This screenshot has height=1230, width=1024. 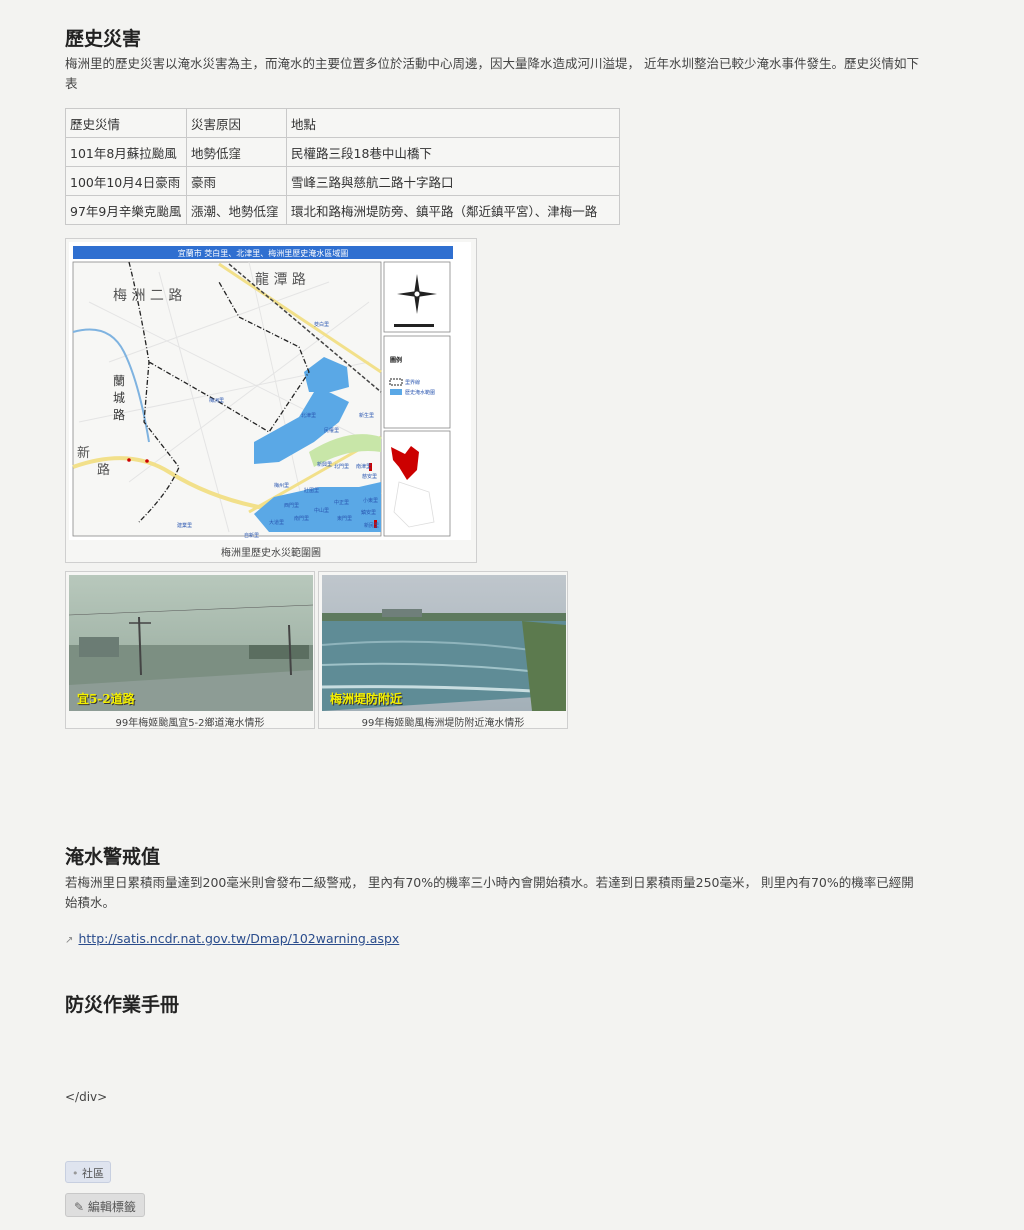 What do you see at coordinates (344, 518) in the screenshot?
I see `svg-text: 東門里` at bounding box center [344, 518].